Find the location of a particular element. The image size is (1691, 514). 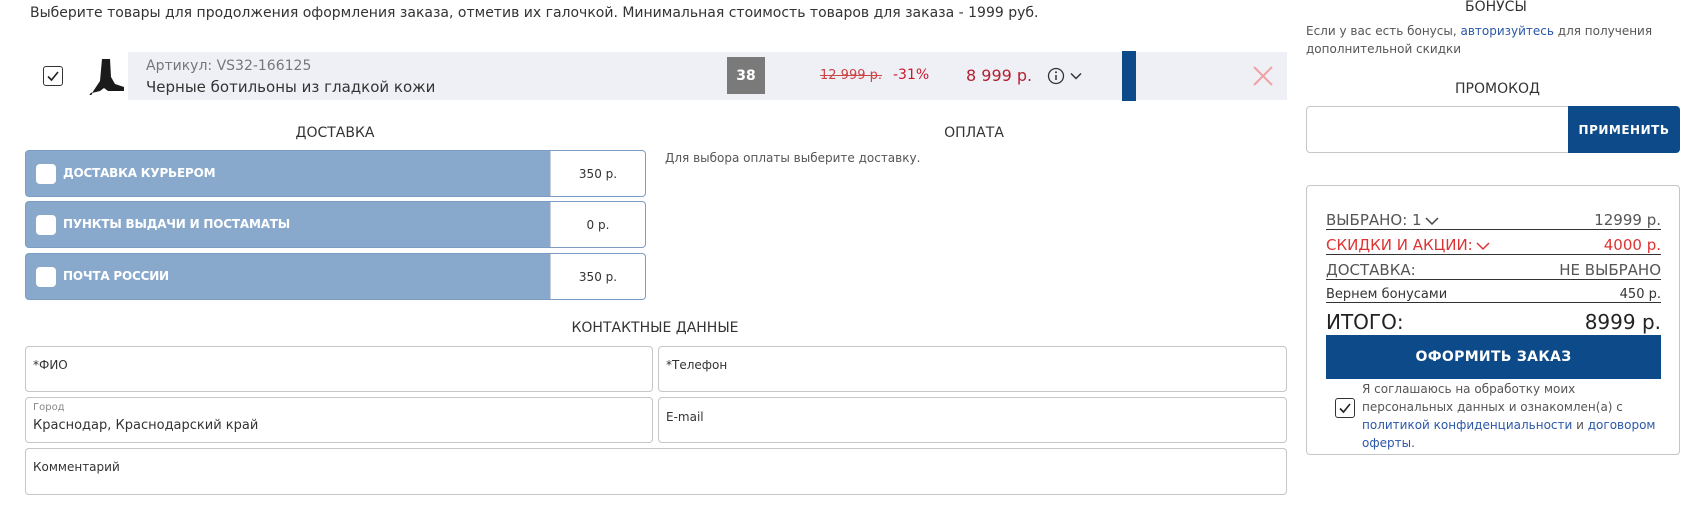

summary-selected-value: 12999 р. is located at coordinates (1627, 220).